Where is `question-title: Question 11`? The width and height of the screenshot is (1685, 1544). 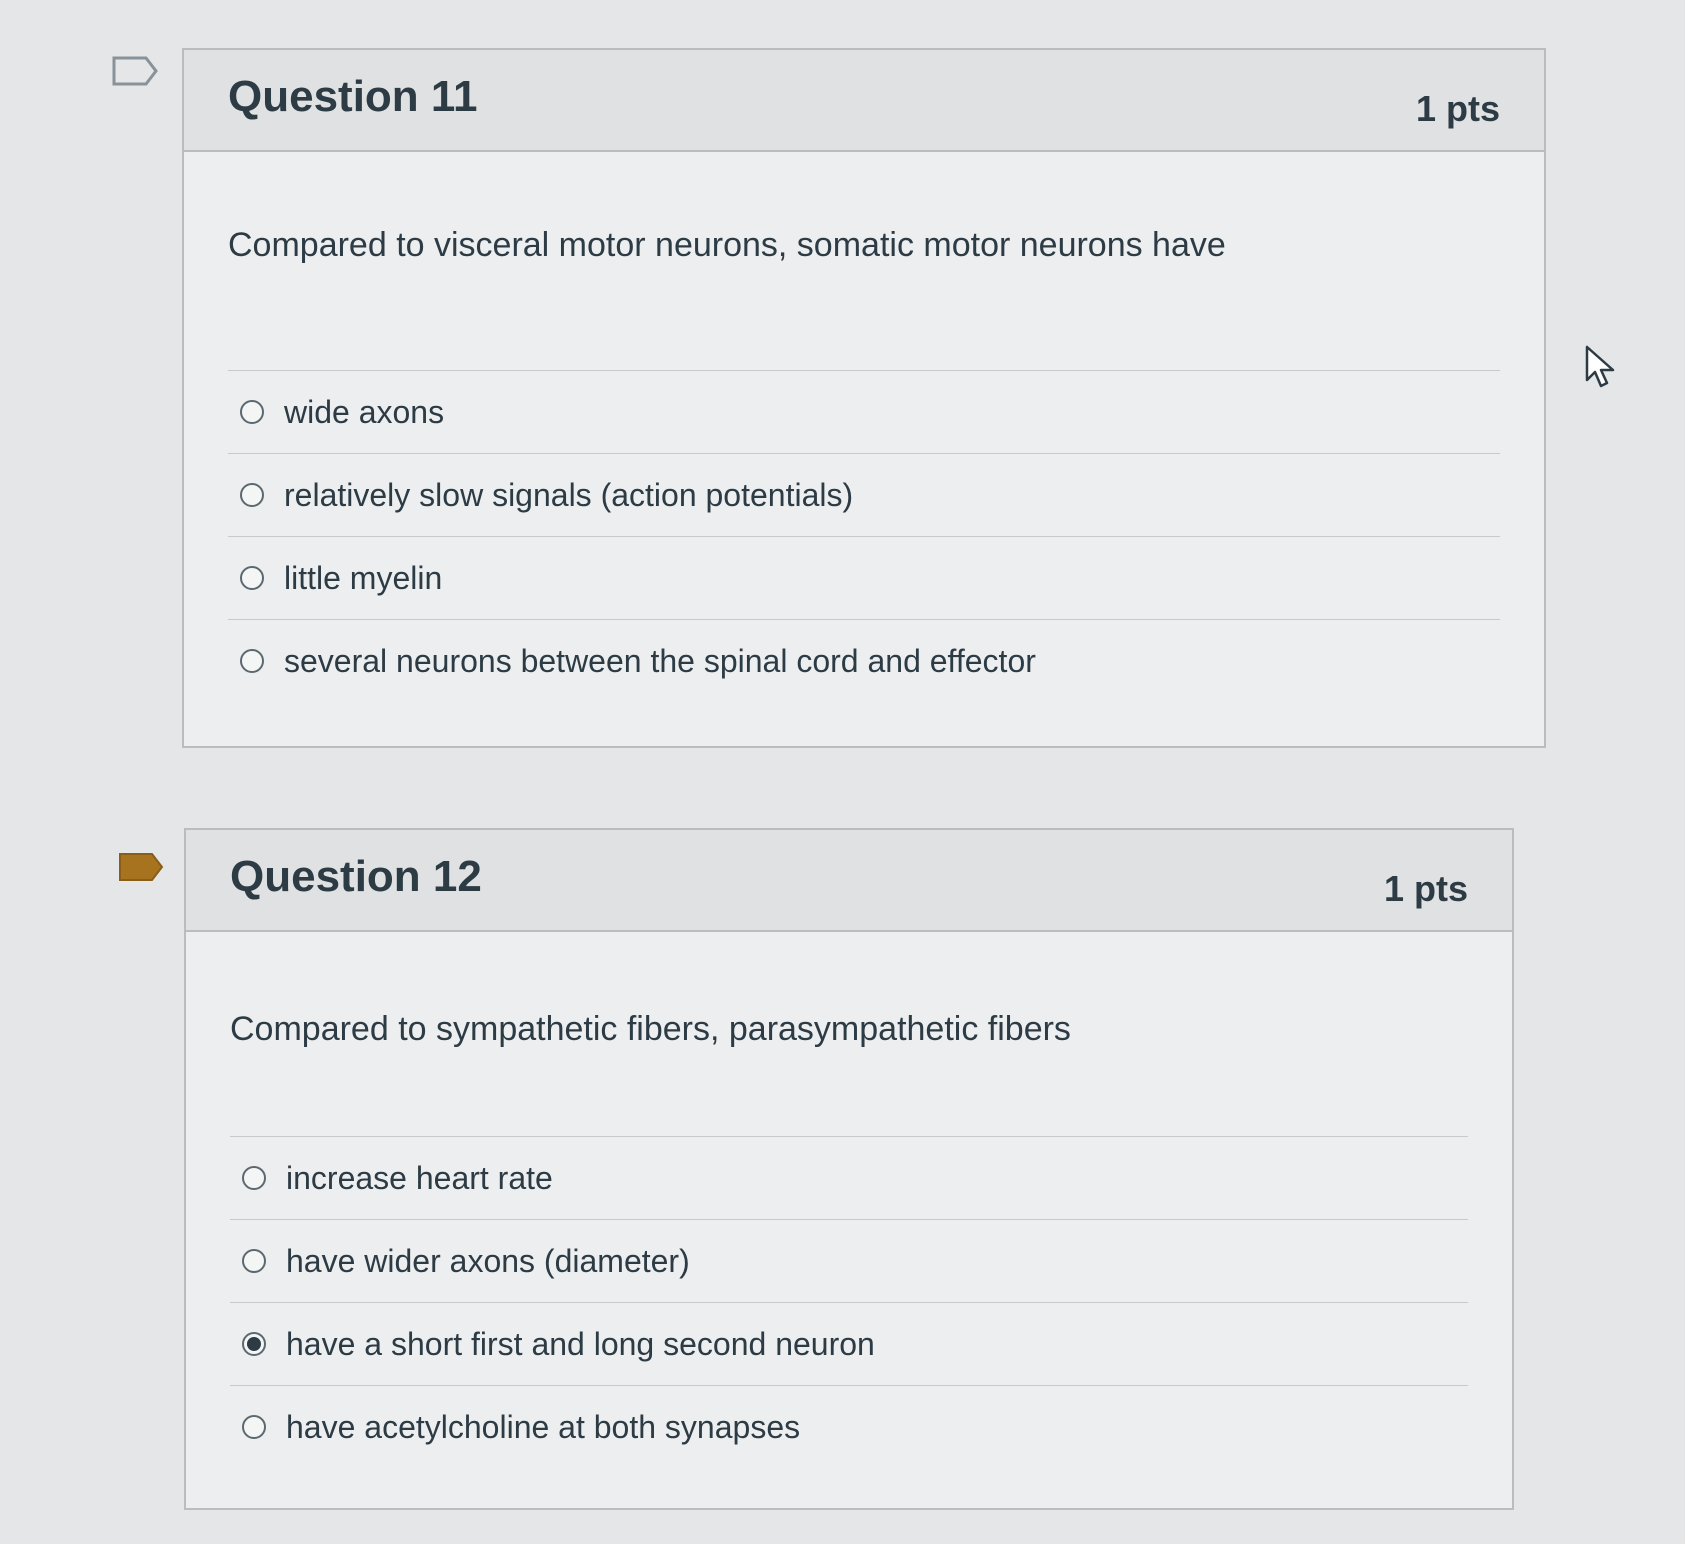
question-title: Question 11 is located at coordinates (353, 96).